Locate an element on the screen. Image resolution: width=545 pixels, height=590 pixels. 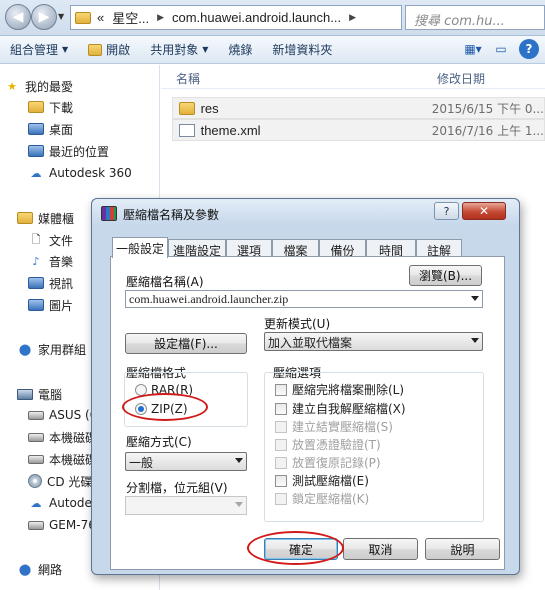
back-button: ◀ is located at coordinates (18, 17).